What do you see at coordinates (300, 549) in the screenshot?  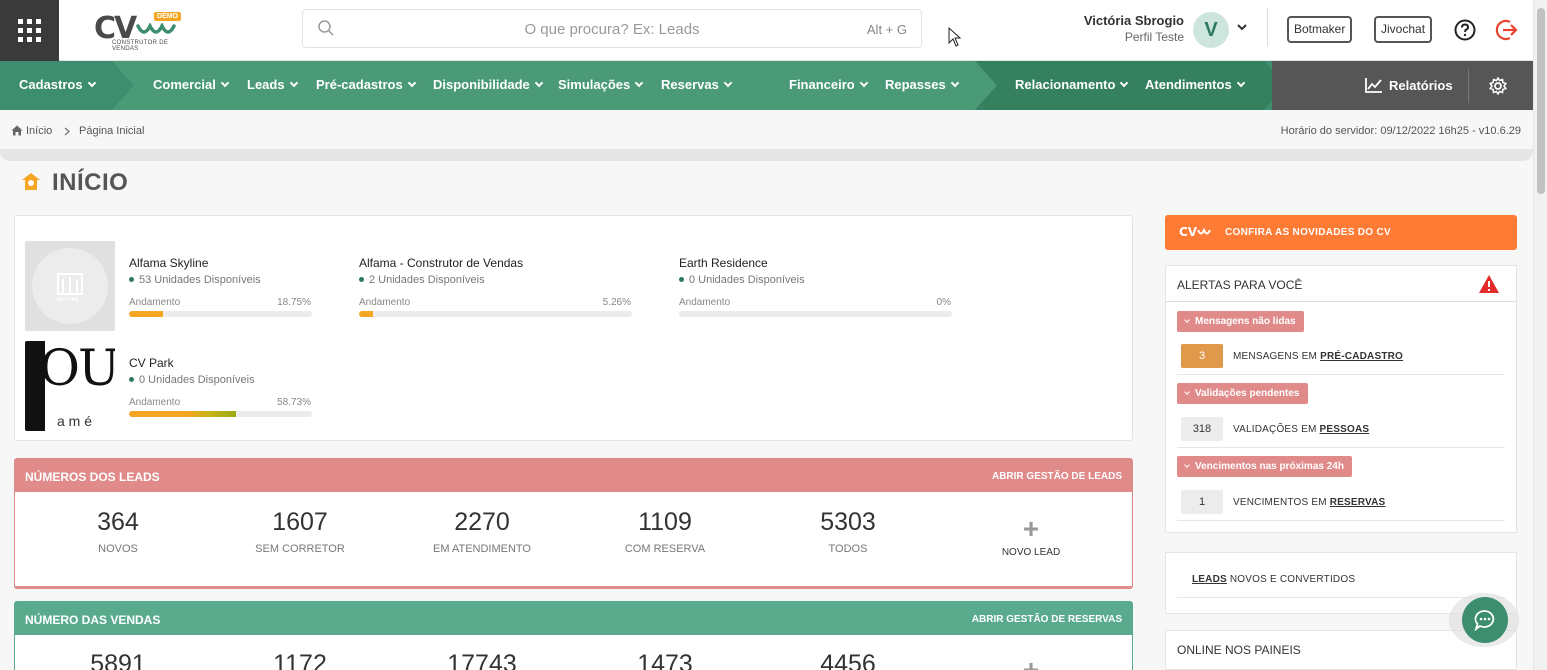 I see `stat-label: SEM CORRETOR` at bounding box center [300, 549].